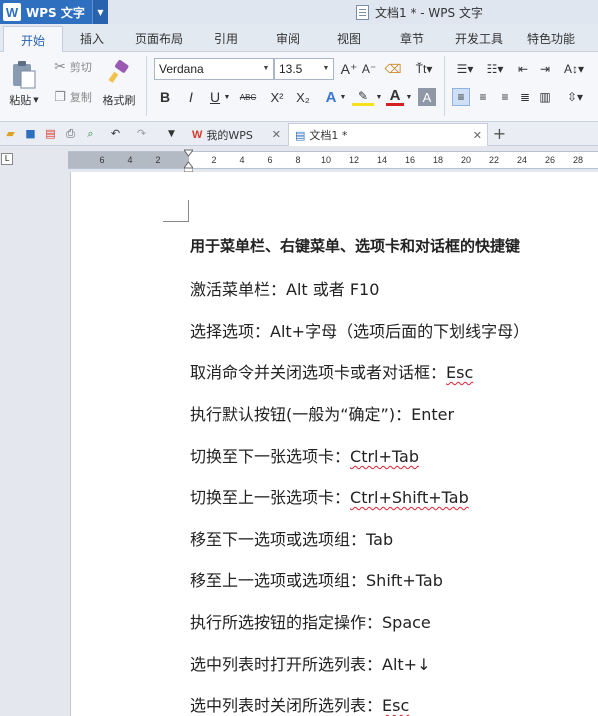 This screenshot has height=716, width=598. Describe the element at coordinates (270, 160) in the screenshot. I see `ruler-tick: 6` at that location.